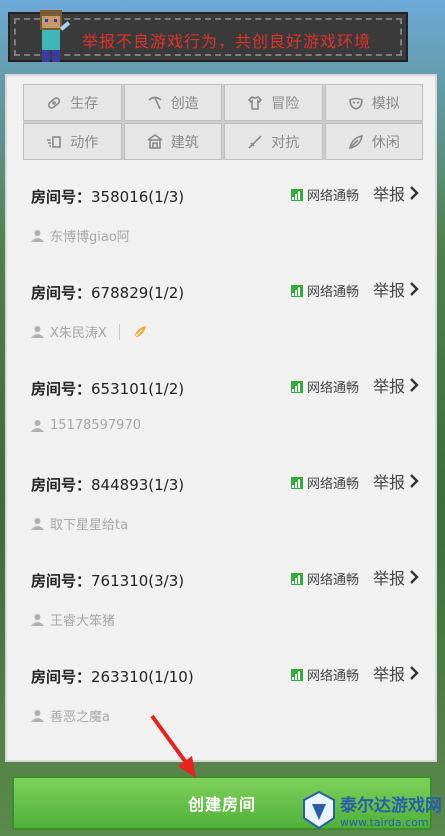 This screenshot has width=445, height=836. What do you see at coordinates (221, 220) in the screenshot?
I see `room-item: 房间号：358016(1/3) 网络通畅 举报 东博博giao阿` at bounding box center [221, 220].